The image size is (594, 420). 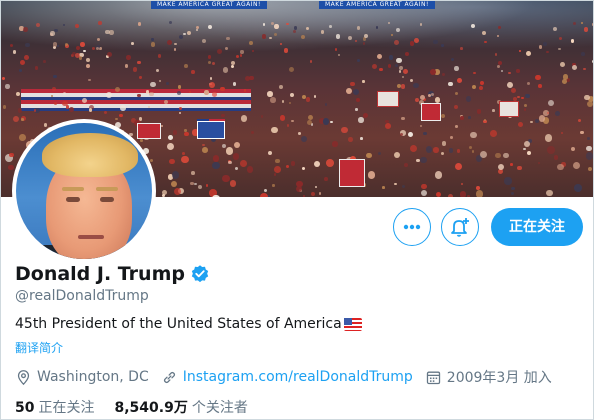 What do you see at coordinates (298, 377) in the screenshot?
I see `profile-website-link: Instagram.com/realDonaldTrump` at bounding box center [298, 377].